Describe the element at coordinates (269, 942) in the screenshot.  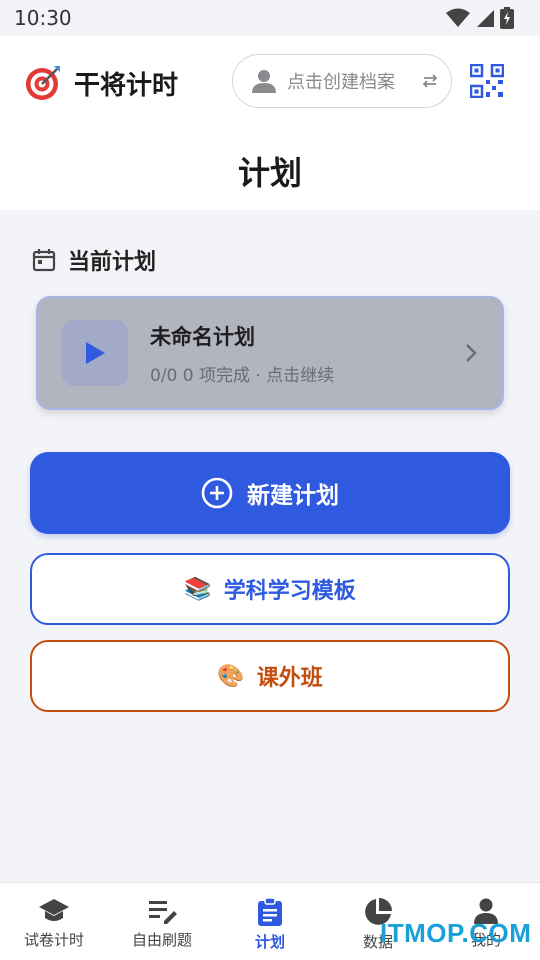
I see `nav-label: 计划` at that location.